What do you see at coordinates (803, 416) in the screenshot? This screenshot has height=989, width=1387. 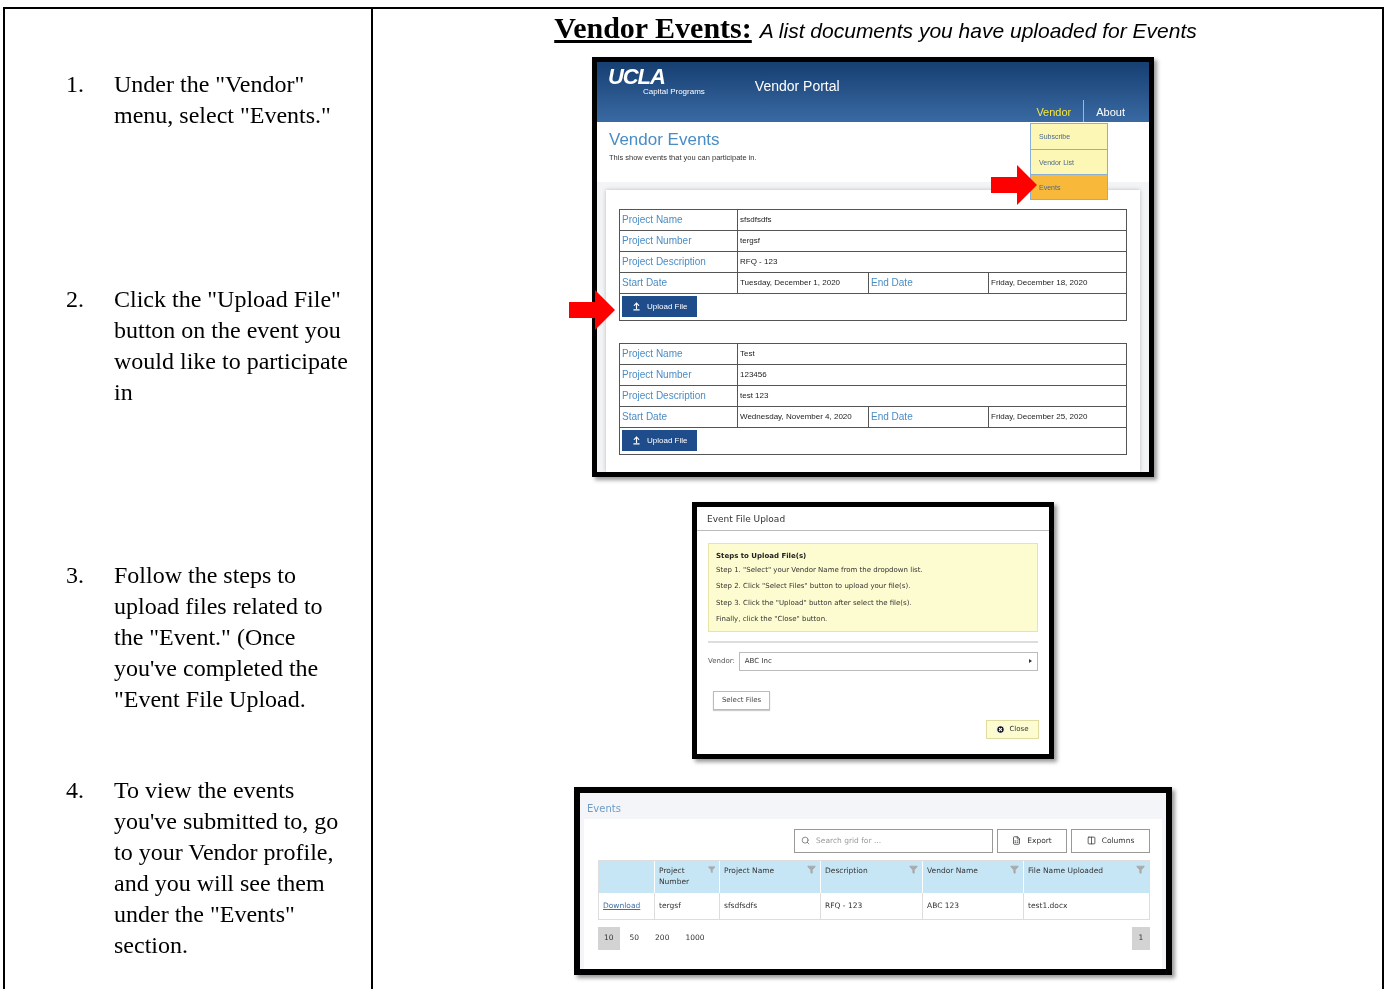 I see `field-value: Wednesday, November 4, 2020` at bounding box center [803, 416].